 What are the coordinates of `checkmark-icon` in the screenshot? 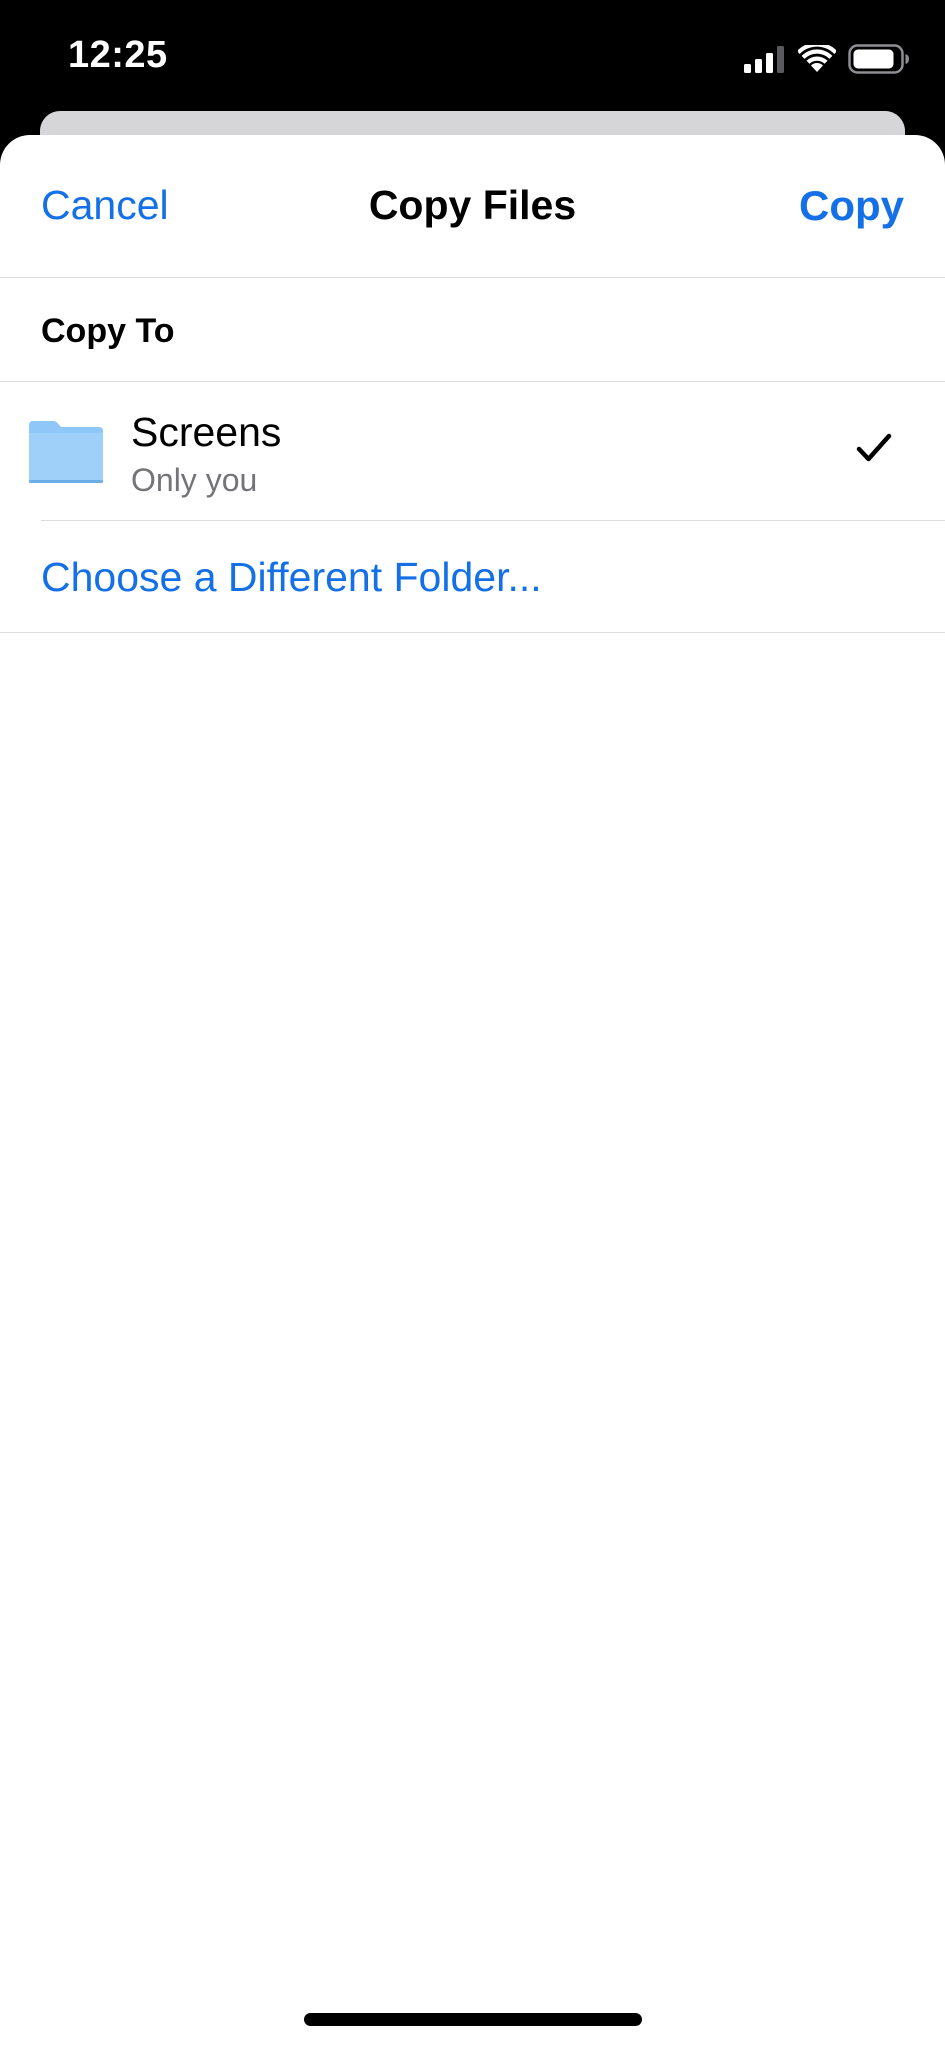 It's located at (874, 447).